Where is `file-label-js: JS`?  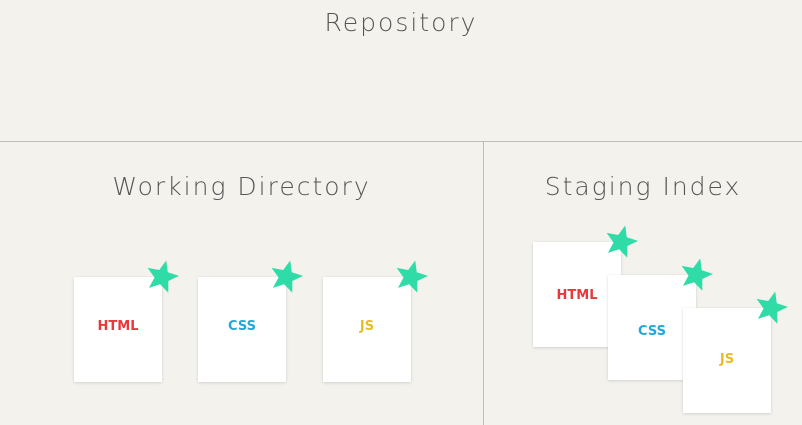 file-label-js: JS is located at coordinates (367, 326).